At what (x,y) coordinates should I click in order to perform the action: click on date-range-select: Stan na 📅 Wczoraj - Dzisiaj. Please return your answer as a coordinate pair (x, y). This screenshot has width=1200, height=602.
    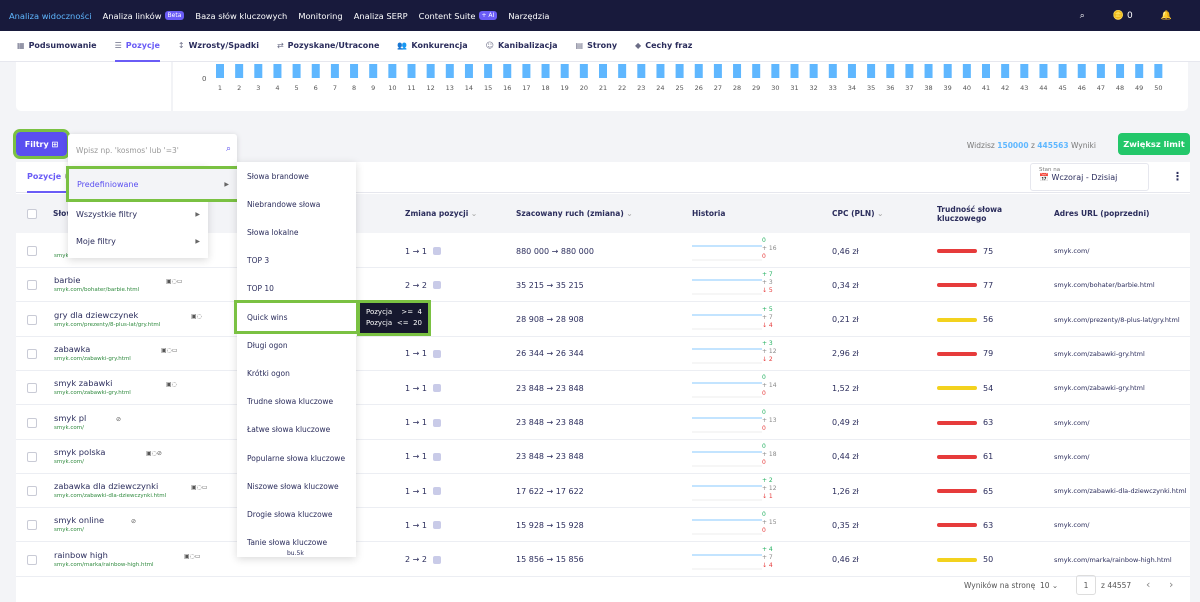
    Looking at the image, I should click on (1089, 177).